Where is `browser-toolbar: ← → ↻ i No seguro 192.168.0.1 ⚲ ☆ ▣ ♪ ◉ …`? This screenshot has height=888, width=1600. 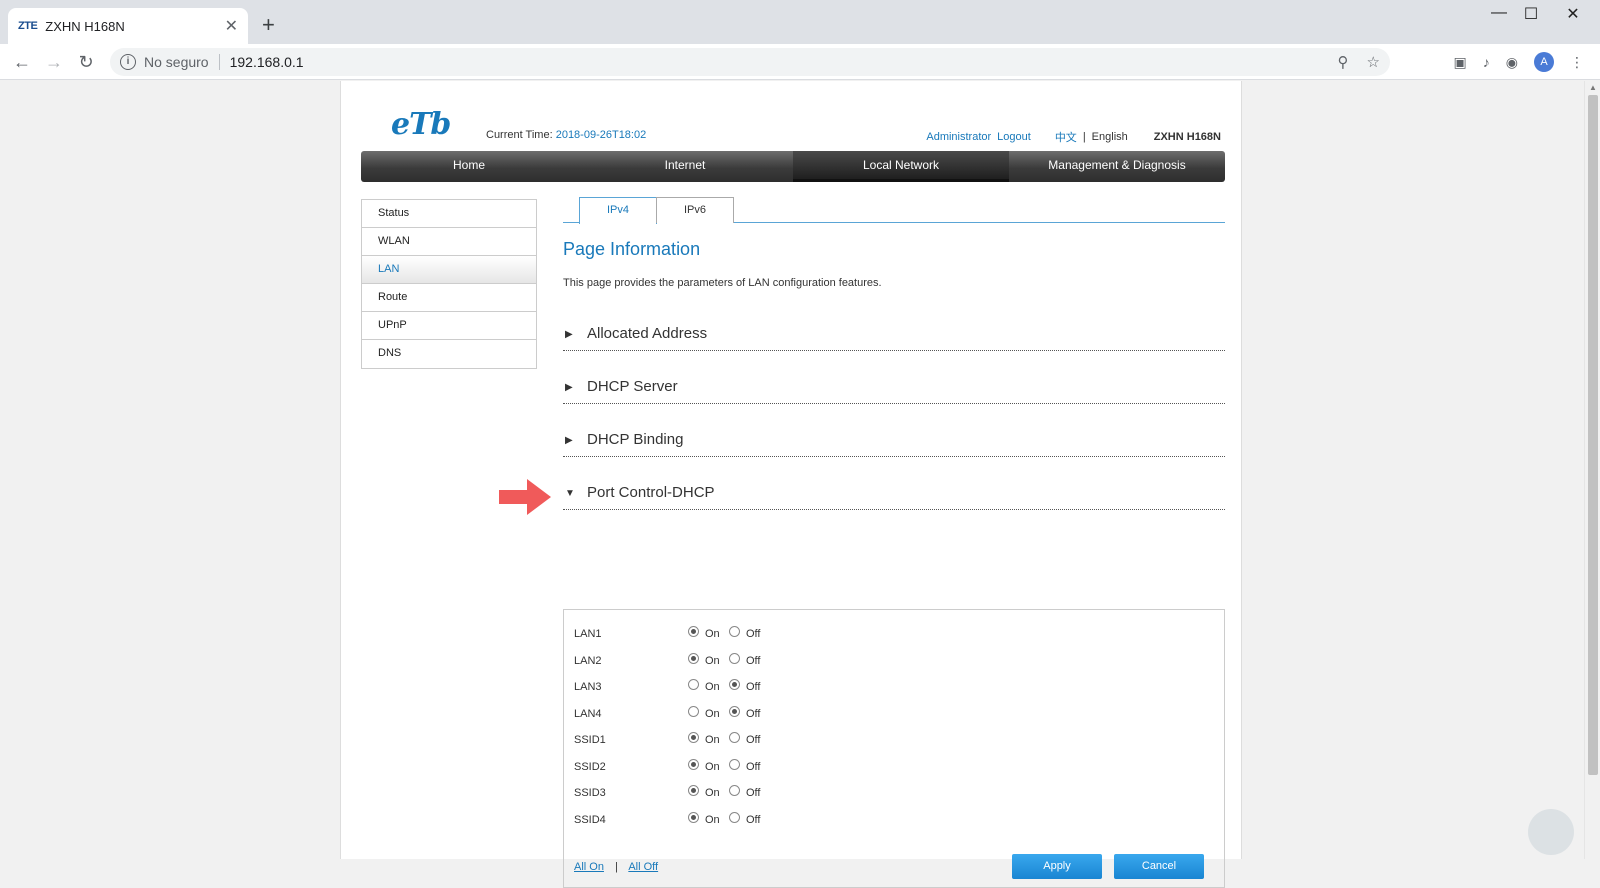
browser-toolbar: ← → ↻ i No seguro 192.168.0.1 ⚲ ☆ ▣ ♪ ◉ … is located at coordinates (800, 62).